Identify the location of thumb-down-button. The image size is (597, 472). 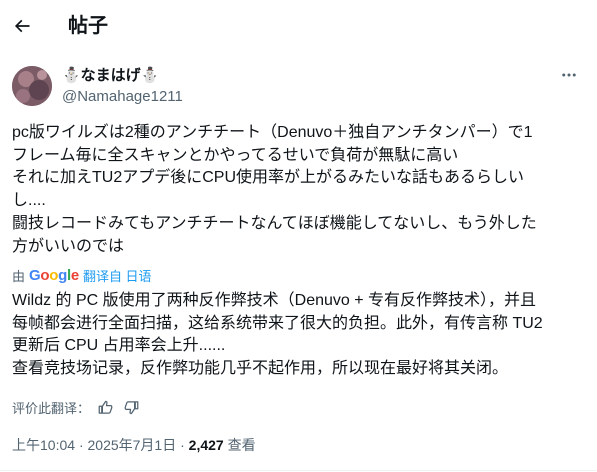
(131, 407).